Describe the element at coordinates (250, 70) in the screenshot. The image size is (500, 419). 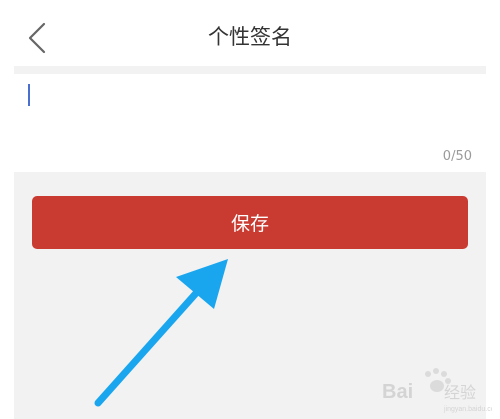
I see `header-divider` at that location.